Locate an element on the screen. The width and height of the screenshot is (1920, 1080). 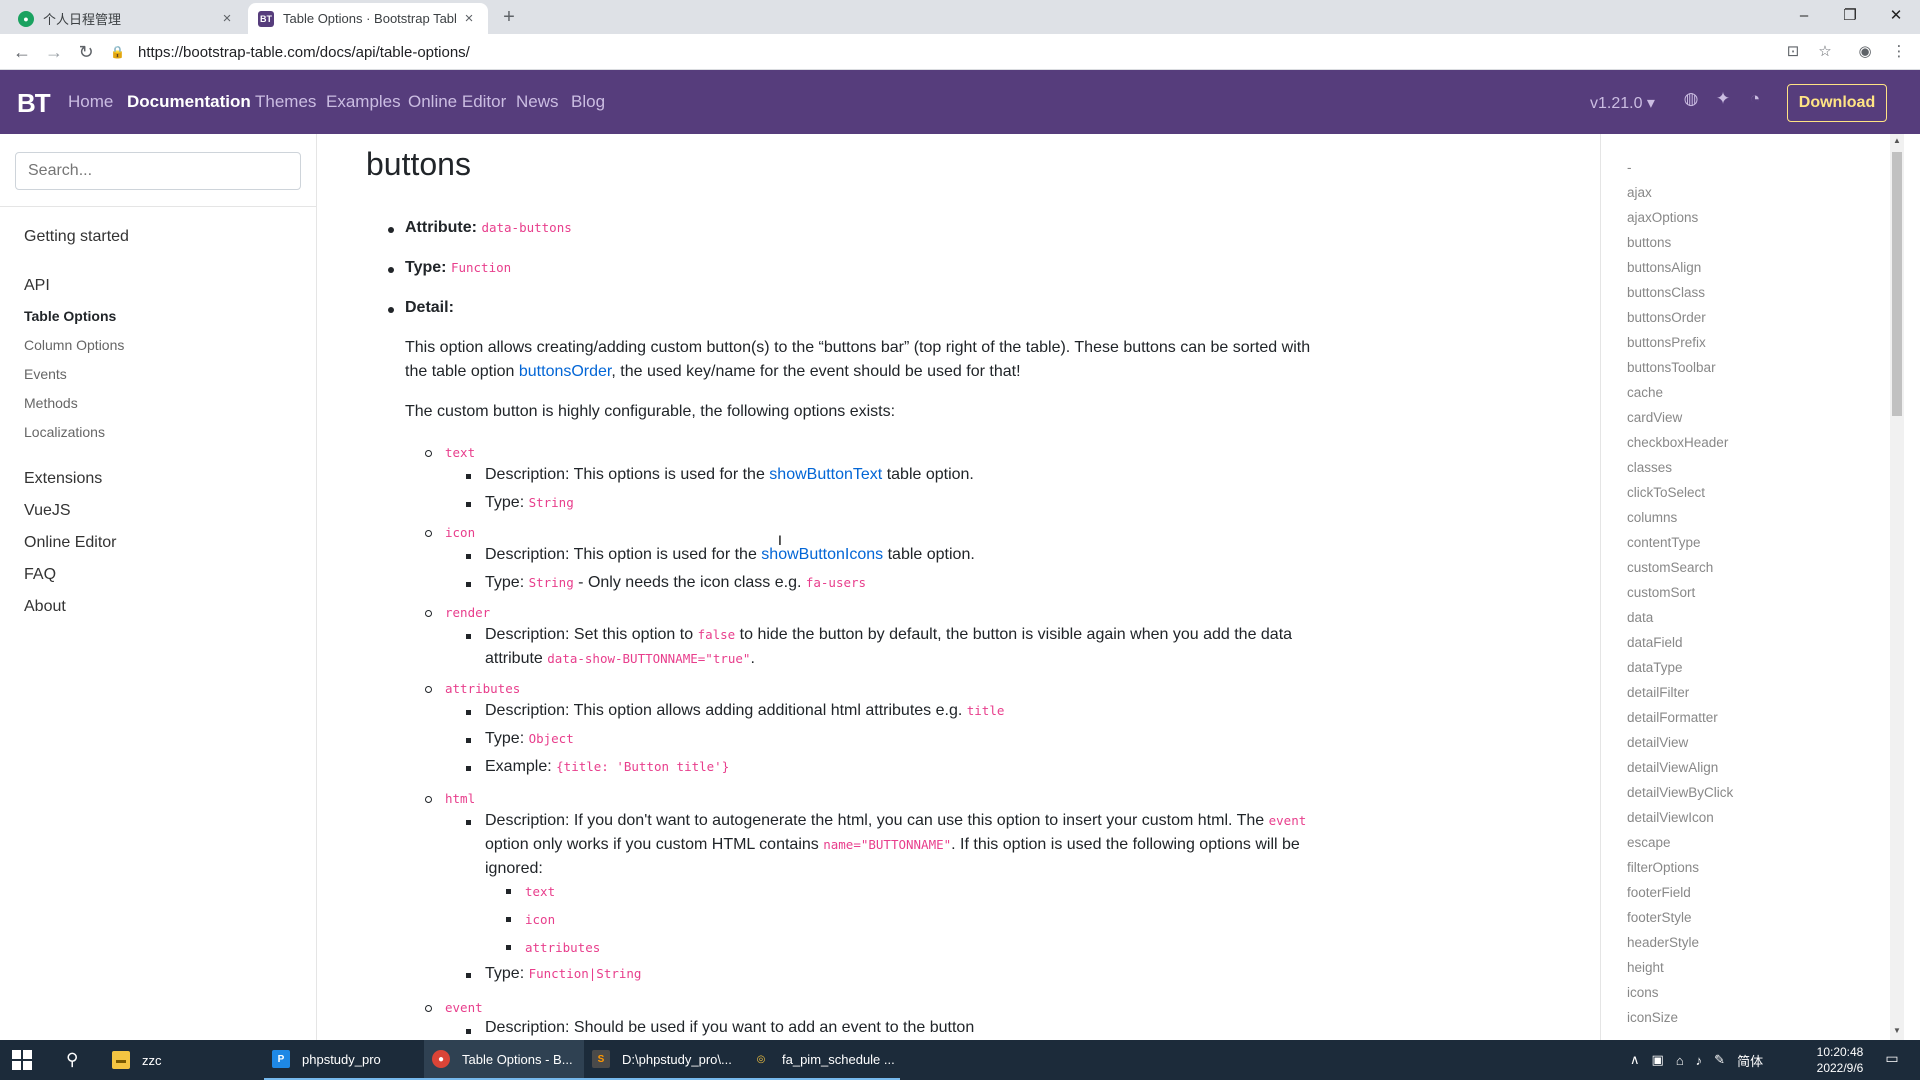
sidebar-vuejs: VueJS is located at coordinates (47, 511).